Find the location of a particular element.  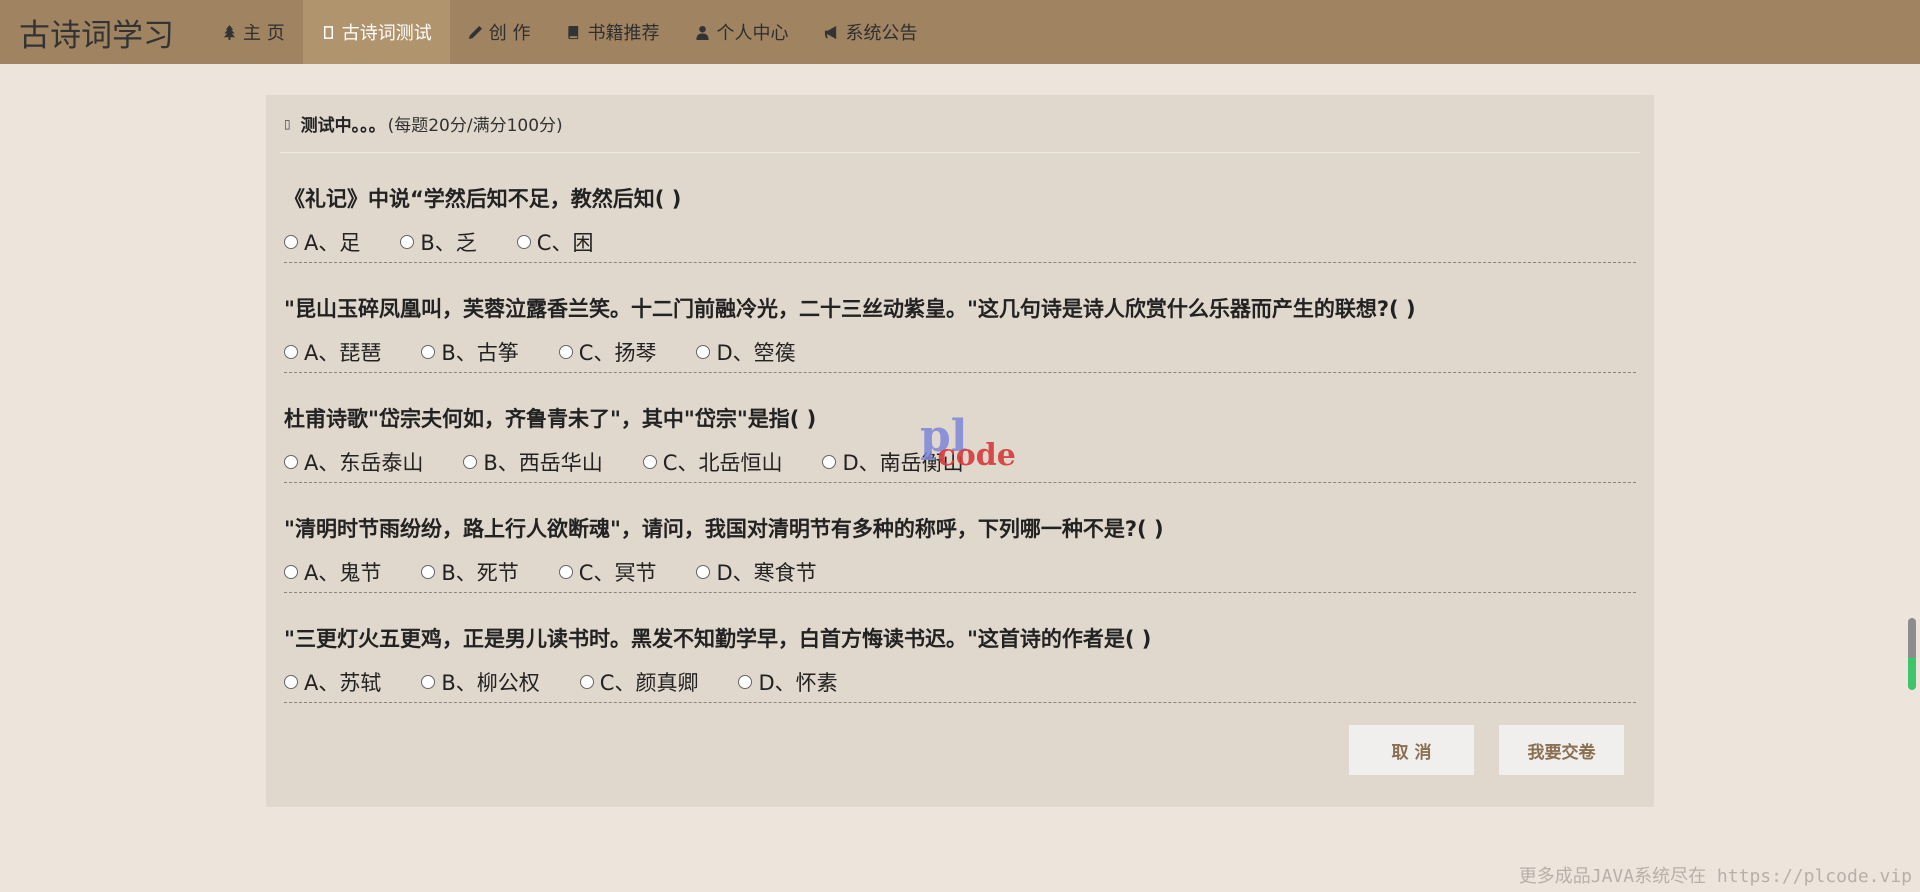

option-a: A、琵琶 is located at coordinates (332, 352).